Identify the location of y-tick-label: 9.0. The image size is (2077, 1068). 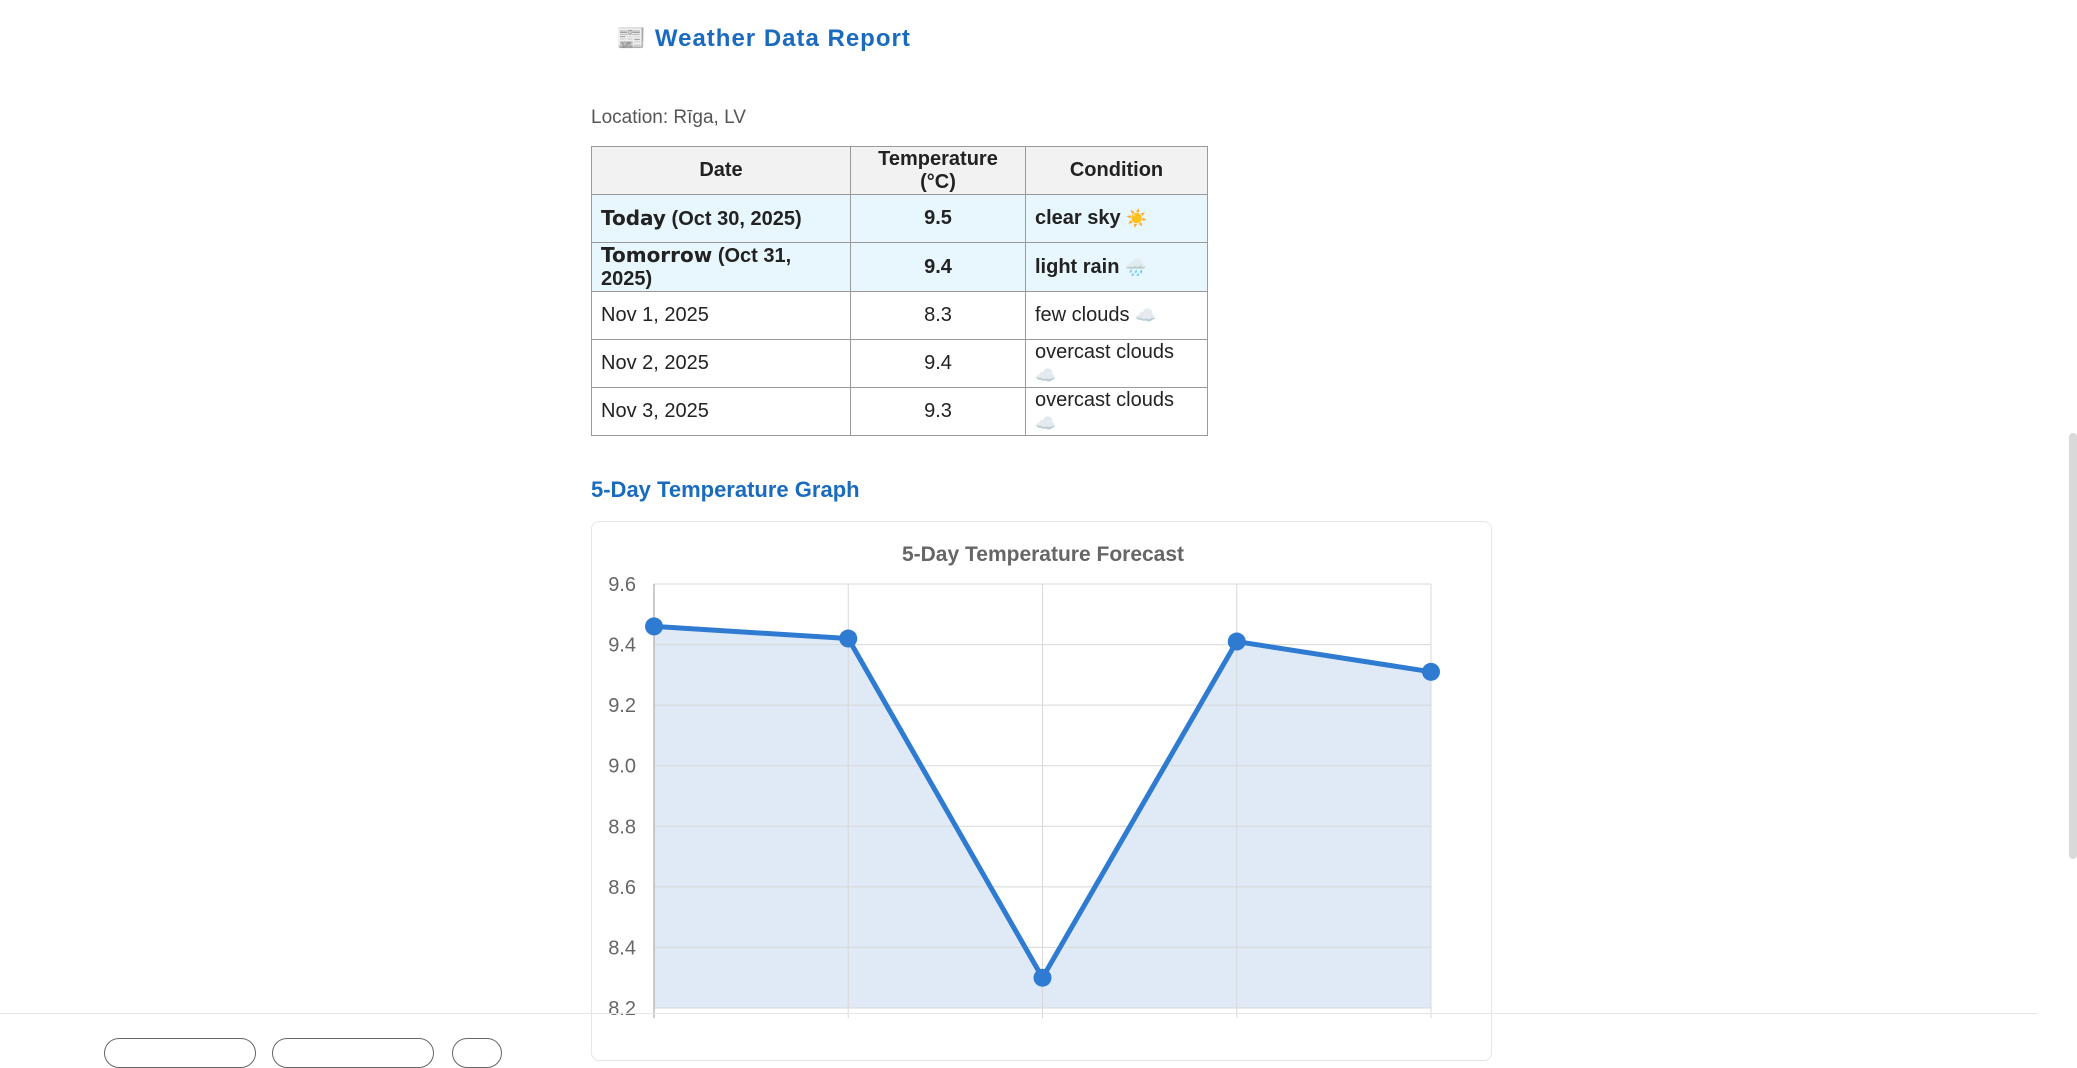
(622, 767).